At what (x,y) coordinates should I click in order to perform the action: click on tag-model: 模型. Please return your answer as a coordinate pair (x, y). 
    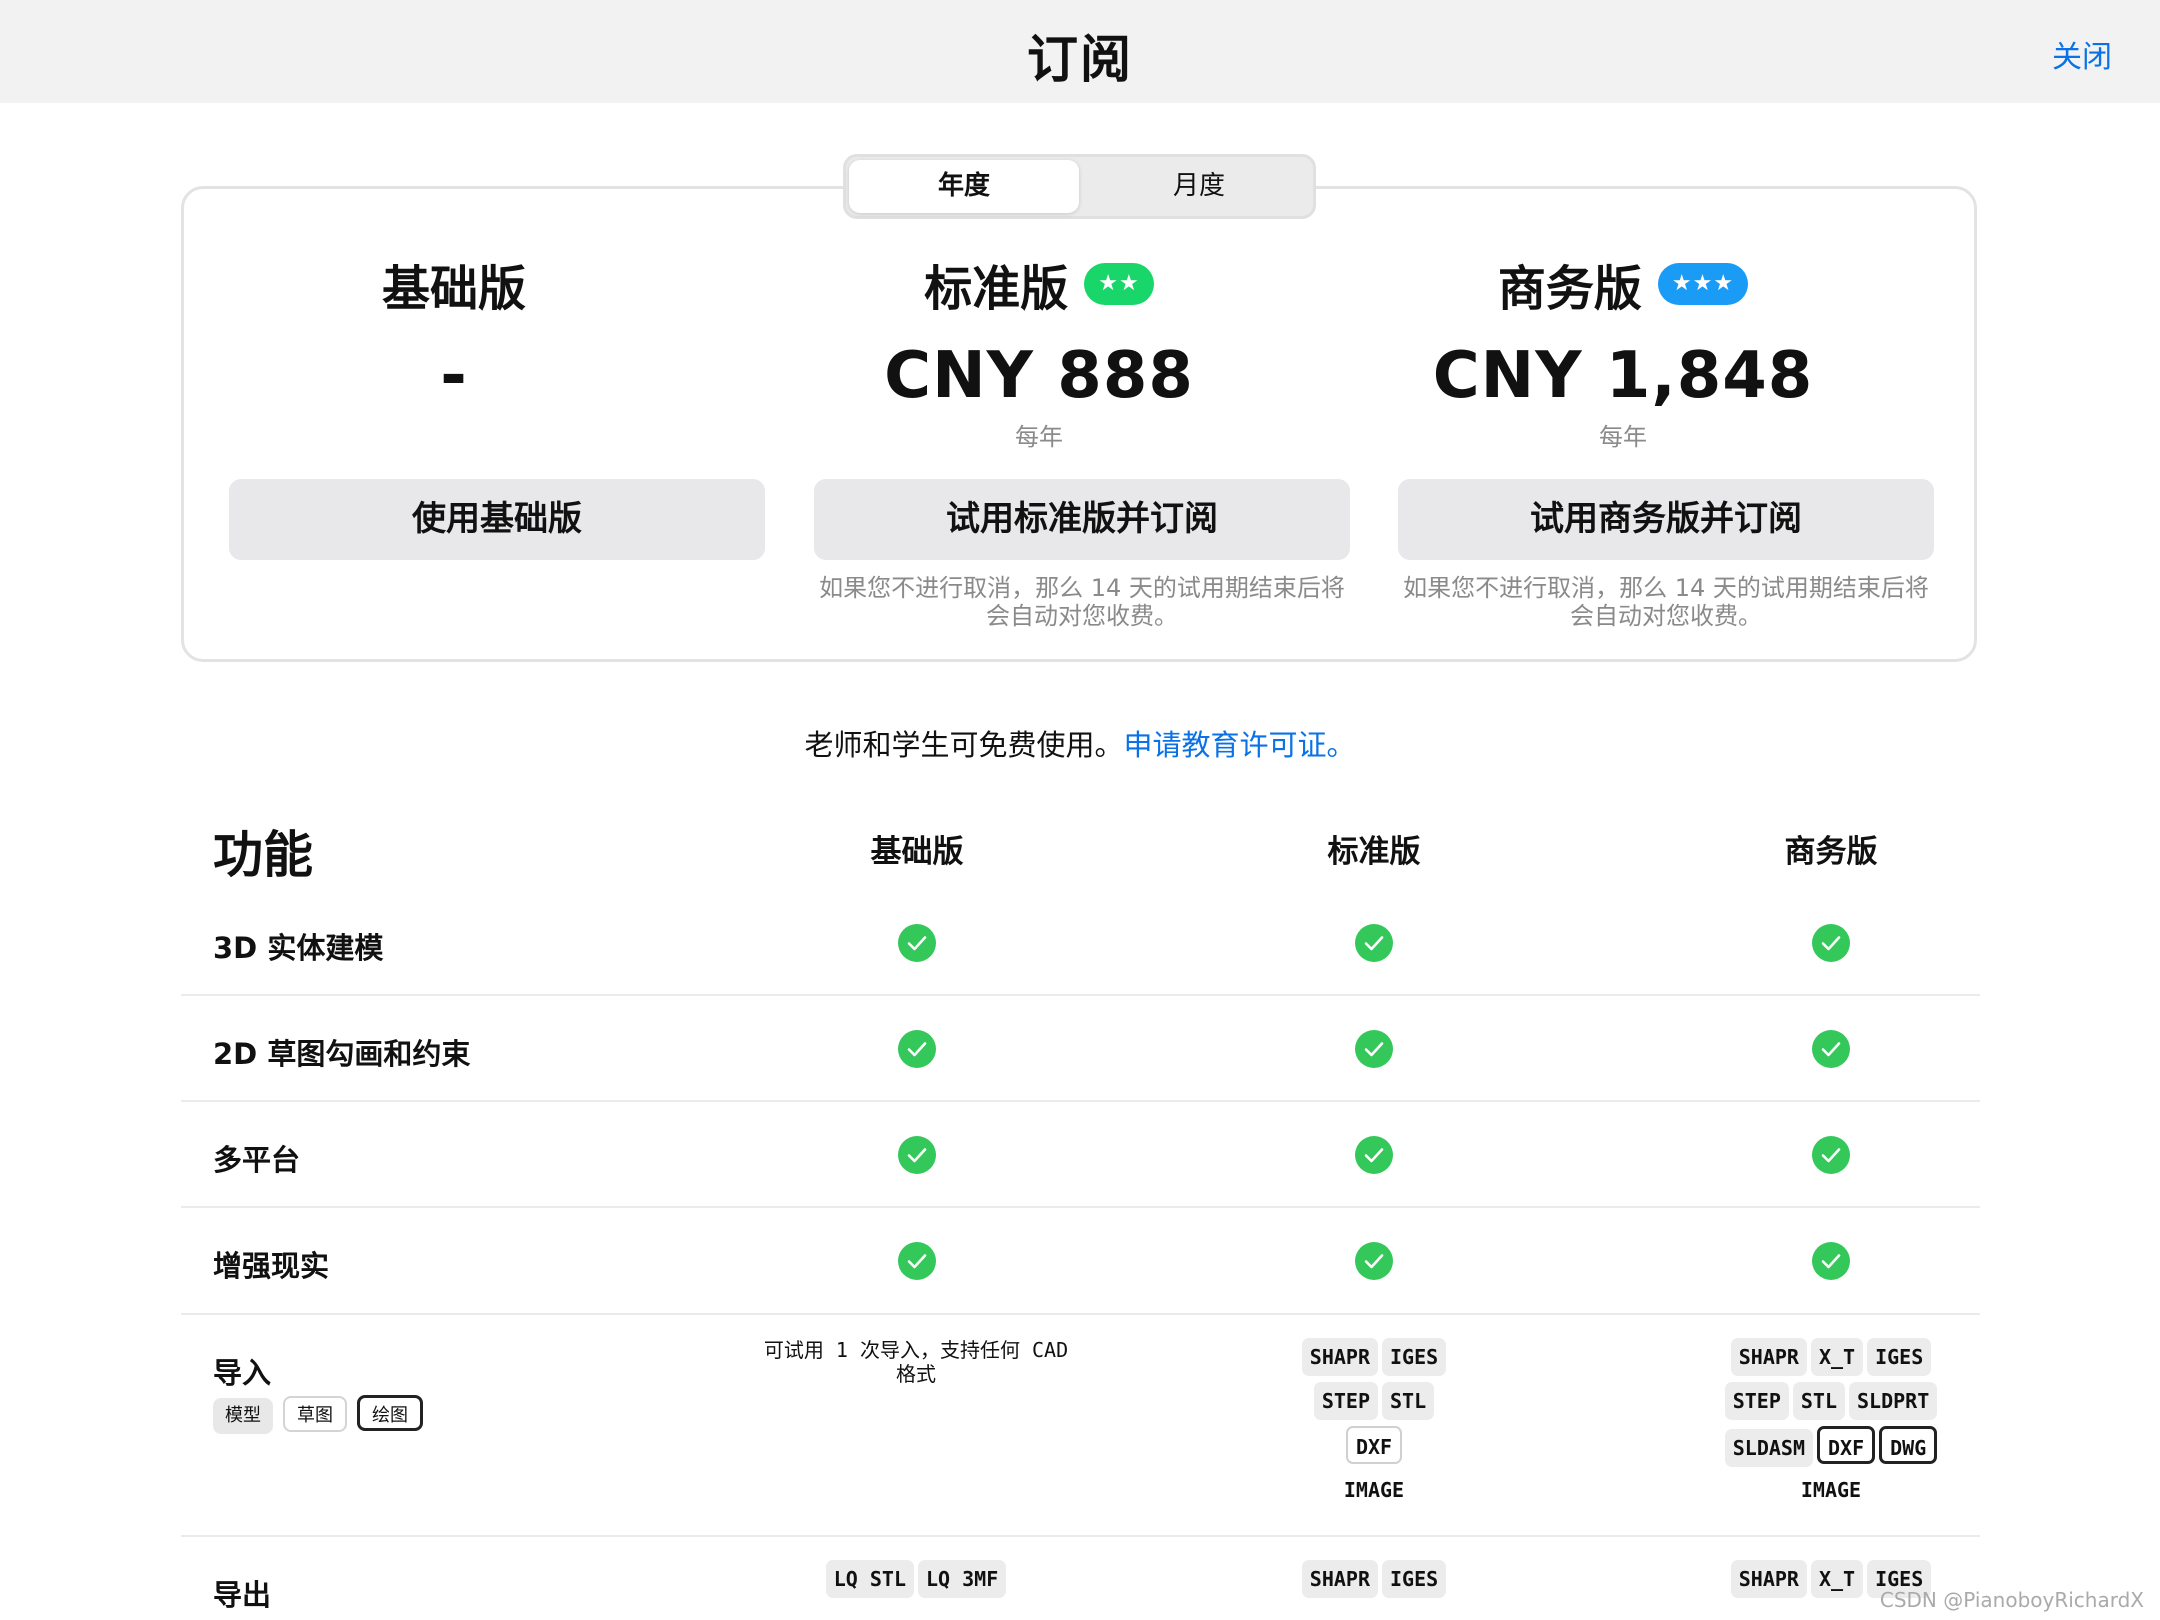
    Looking at the image, I should click on (243, 1416).